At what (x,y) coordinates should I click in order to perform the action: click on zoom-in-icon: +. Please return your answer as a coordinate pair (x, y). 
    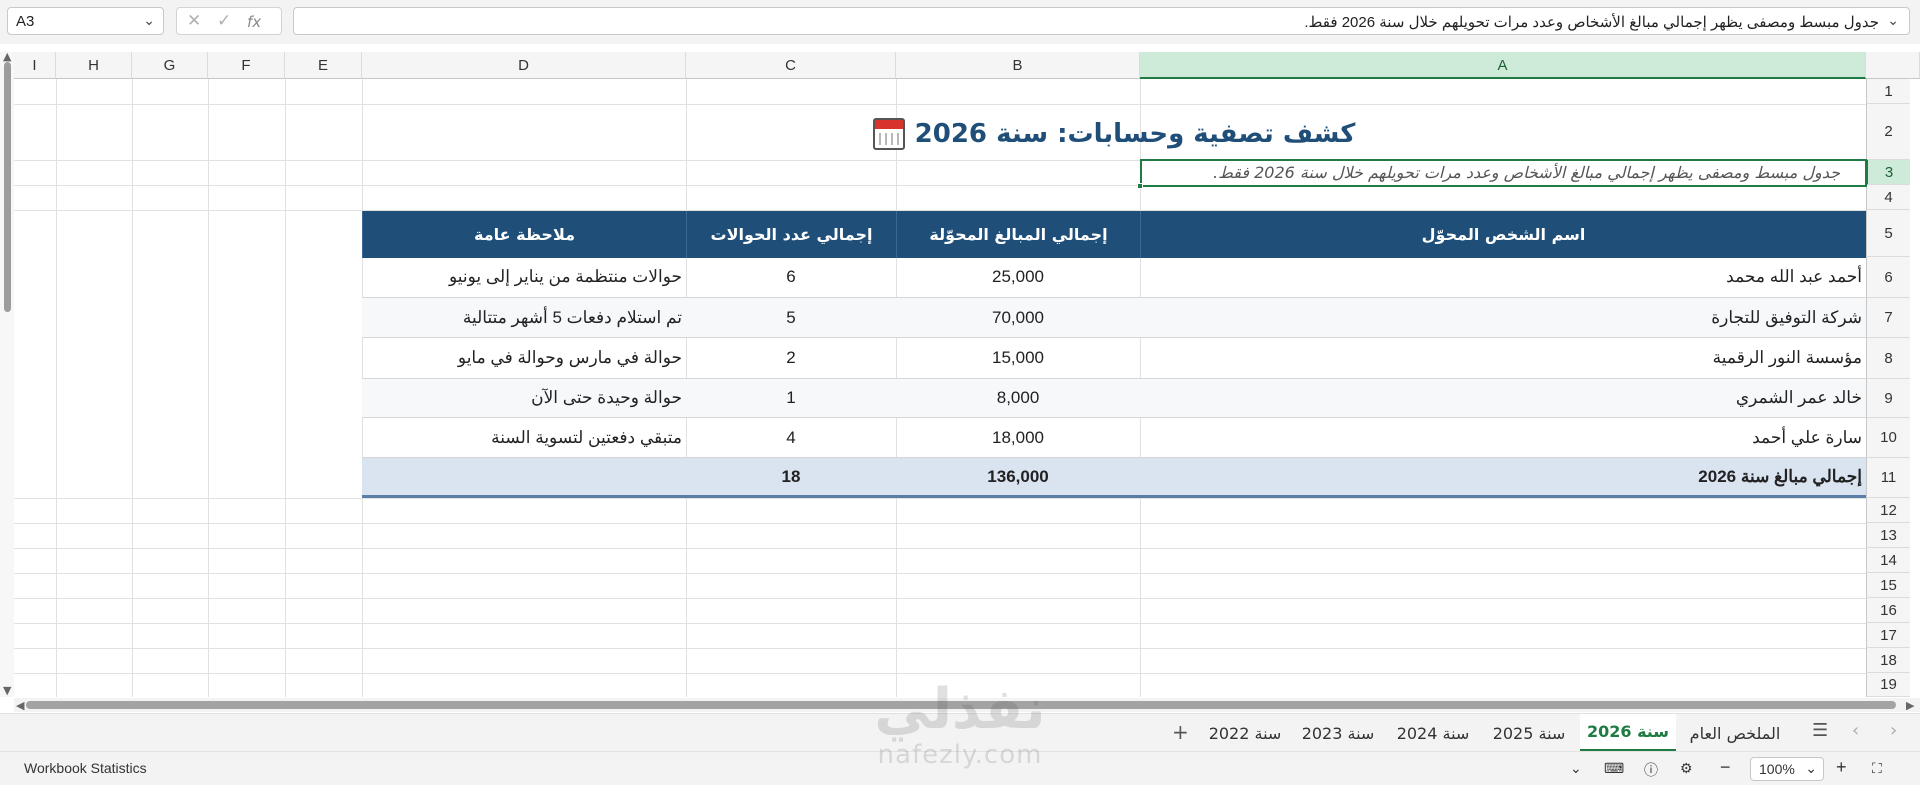
    Looking at the image, I should click on (1841, 767).